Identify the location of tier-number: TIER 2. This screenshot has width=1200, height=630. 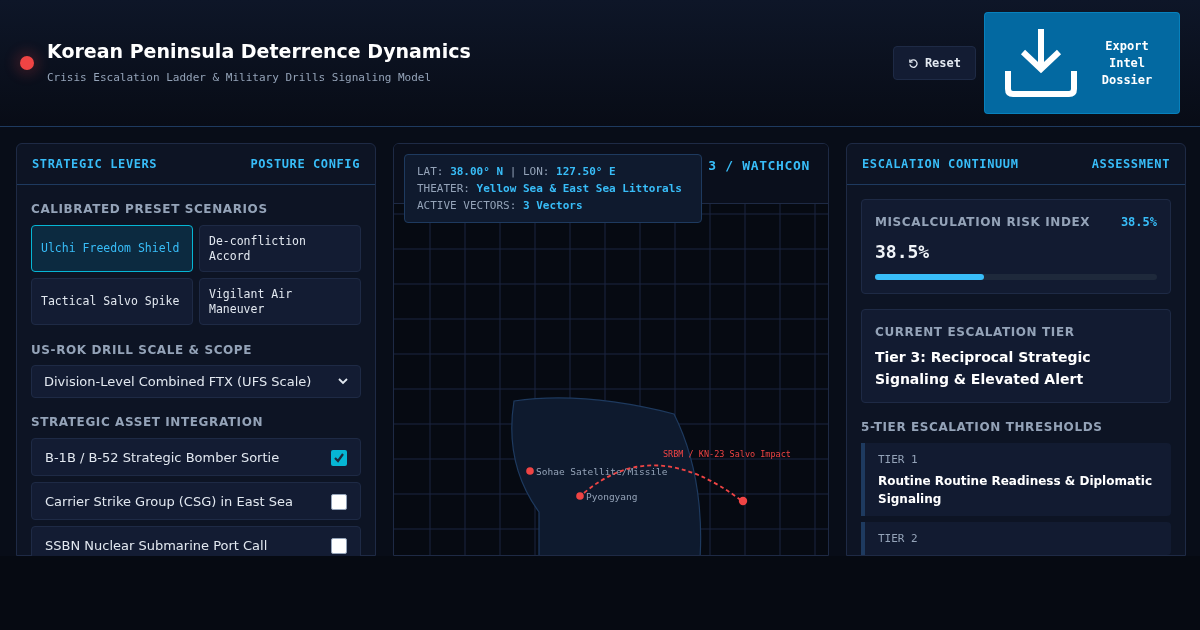
(898, 538).